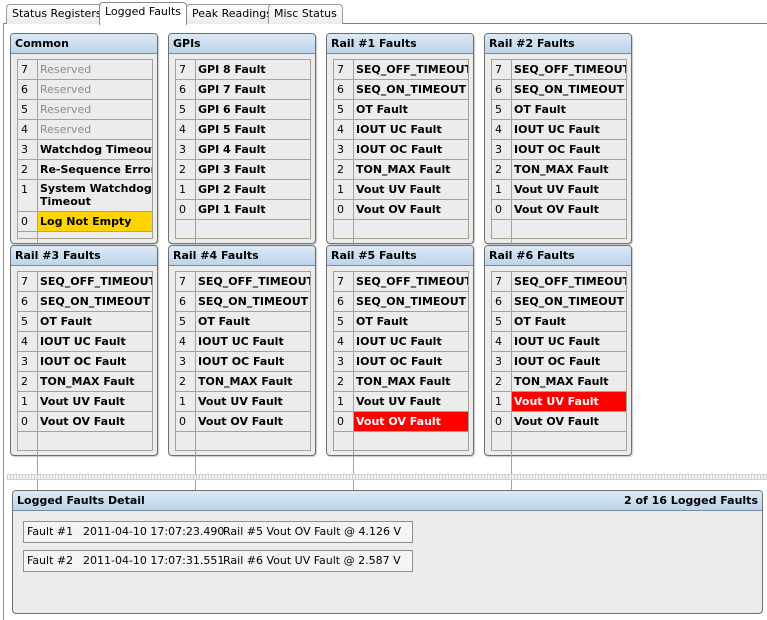  I want to click on fault-timestamp: 2011-04-10 17:07:31.551, so click(154, 560).